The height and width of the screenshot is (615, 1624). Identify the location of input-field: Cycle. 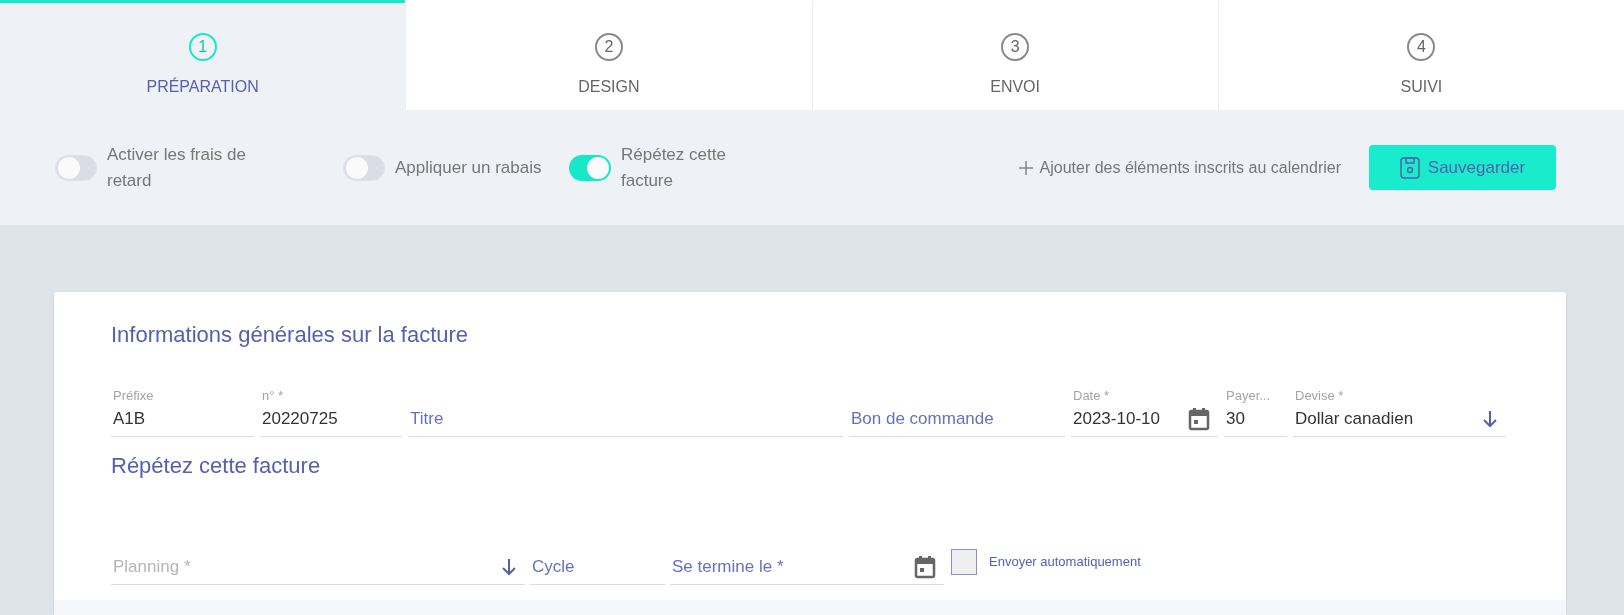
(597, 567).